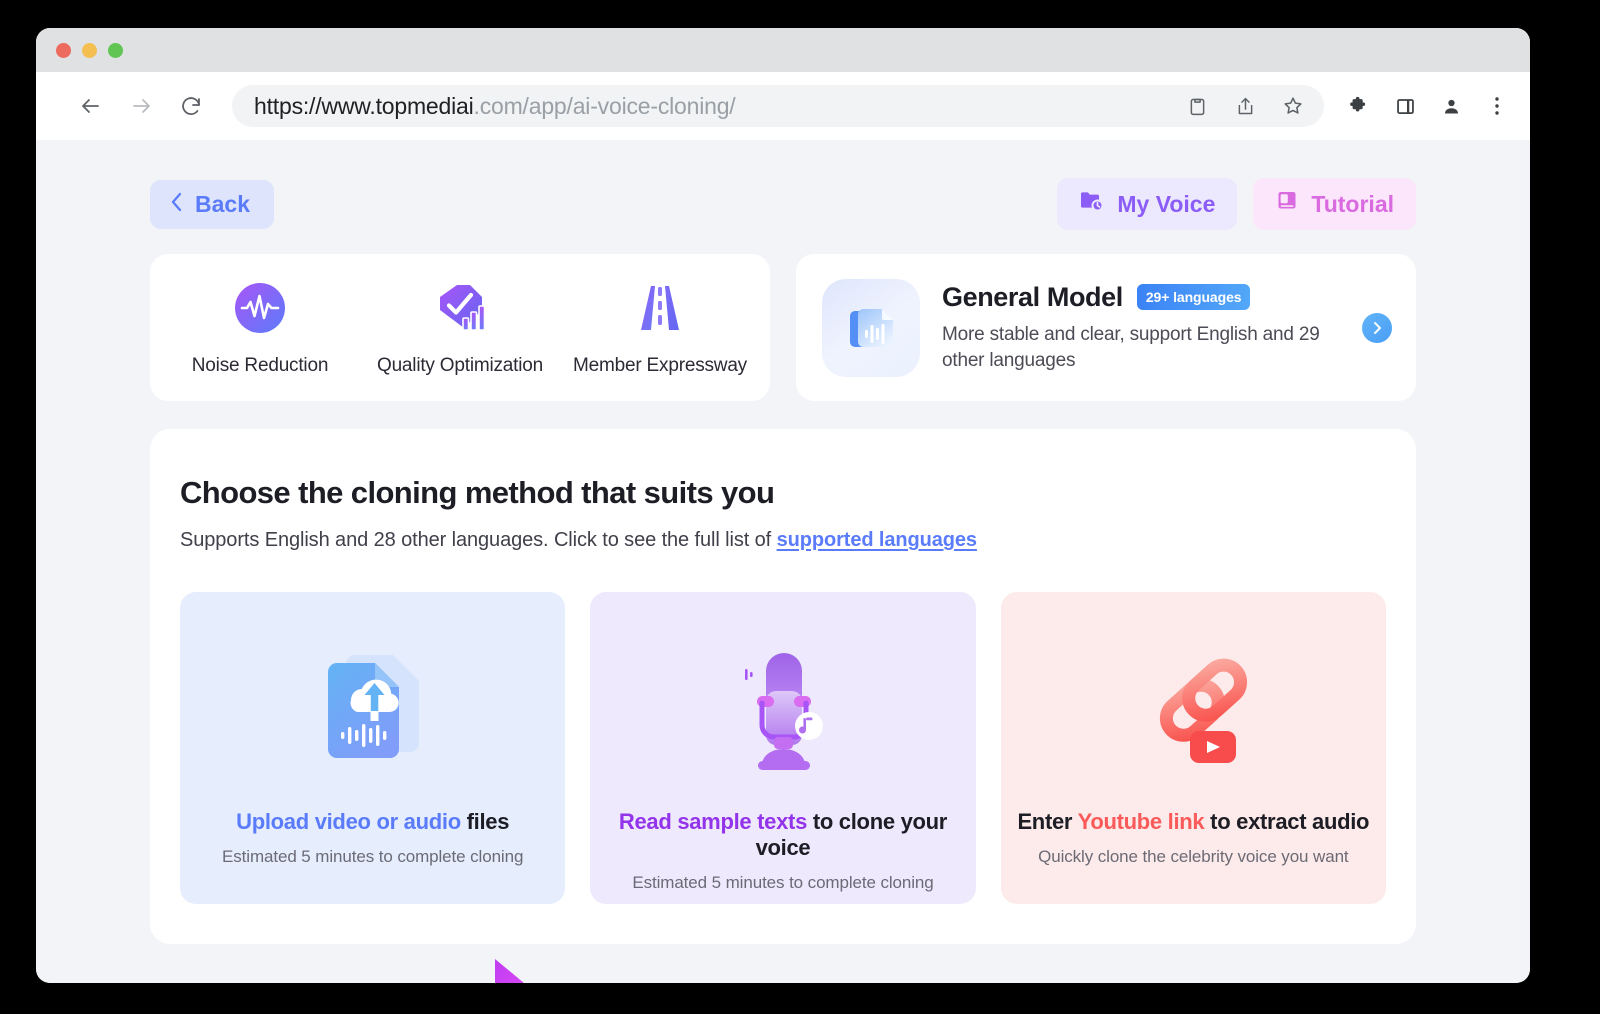 This screenshot has width=1600, height=1014. What do you see at coordinates (660, 310) in the screenshot?
I see `road-expressway-icon` at bounding box center [660, 310].